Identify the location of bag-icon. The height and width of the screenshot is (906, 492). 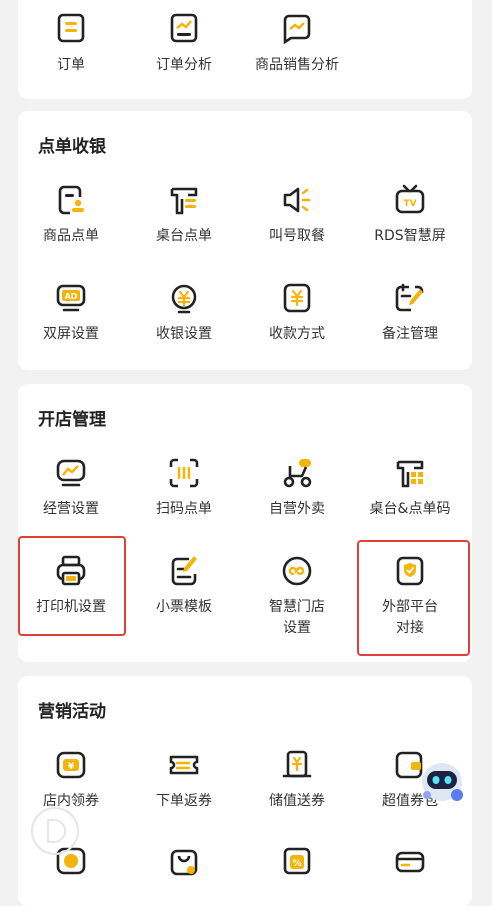
(184, 862).